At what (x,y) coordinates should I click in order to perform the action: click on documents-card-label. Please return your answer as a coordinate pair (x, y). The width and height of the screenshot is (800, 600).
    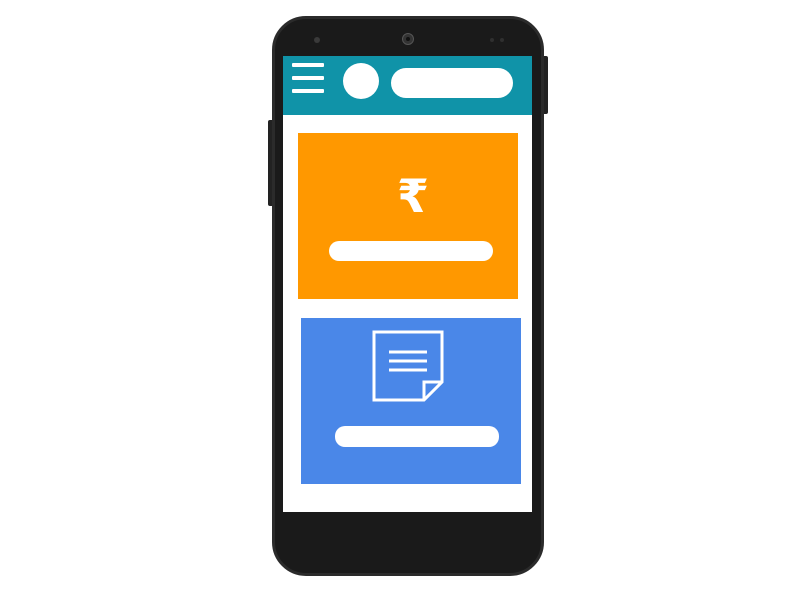
    Looking at the image, I should click on (417, 436).